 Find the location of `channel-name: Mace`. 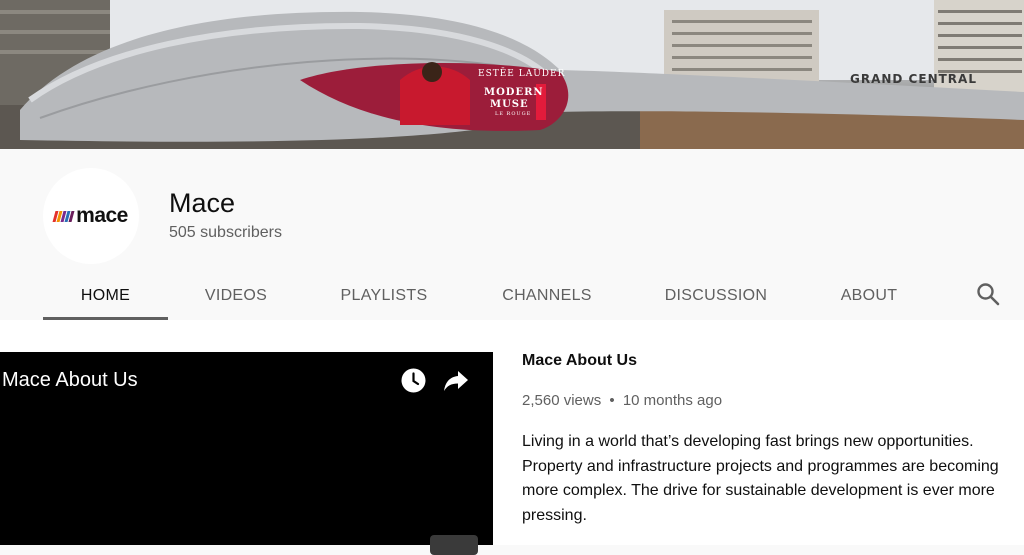

channel-name: Mace is located at coordinates (202, 203).